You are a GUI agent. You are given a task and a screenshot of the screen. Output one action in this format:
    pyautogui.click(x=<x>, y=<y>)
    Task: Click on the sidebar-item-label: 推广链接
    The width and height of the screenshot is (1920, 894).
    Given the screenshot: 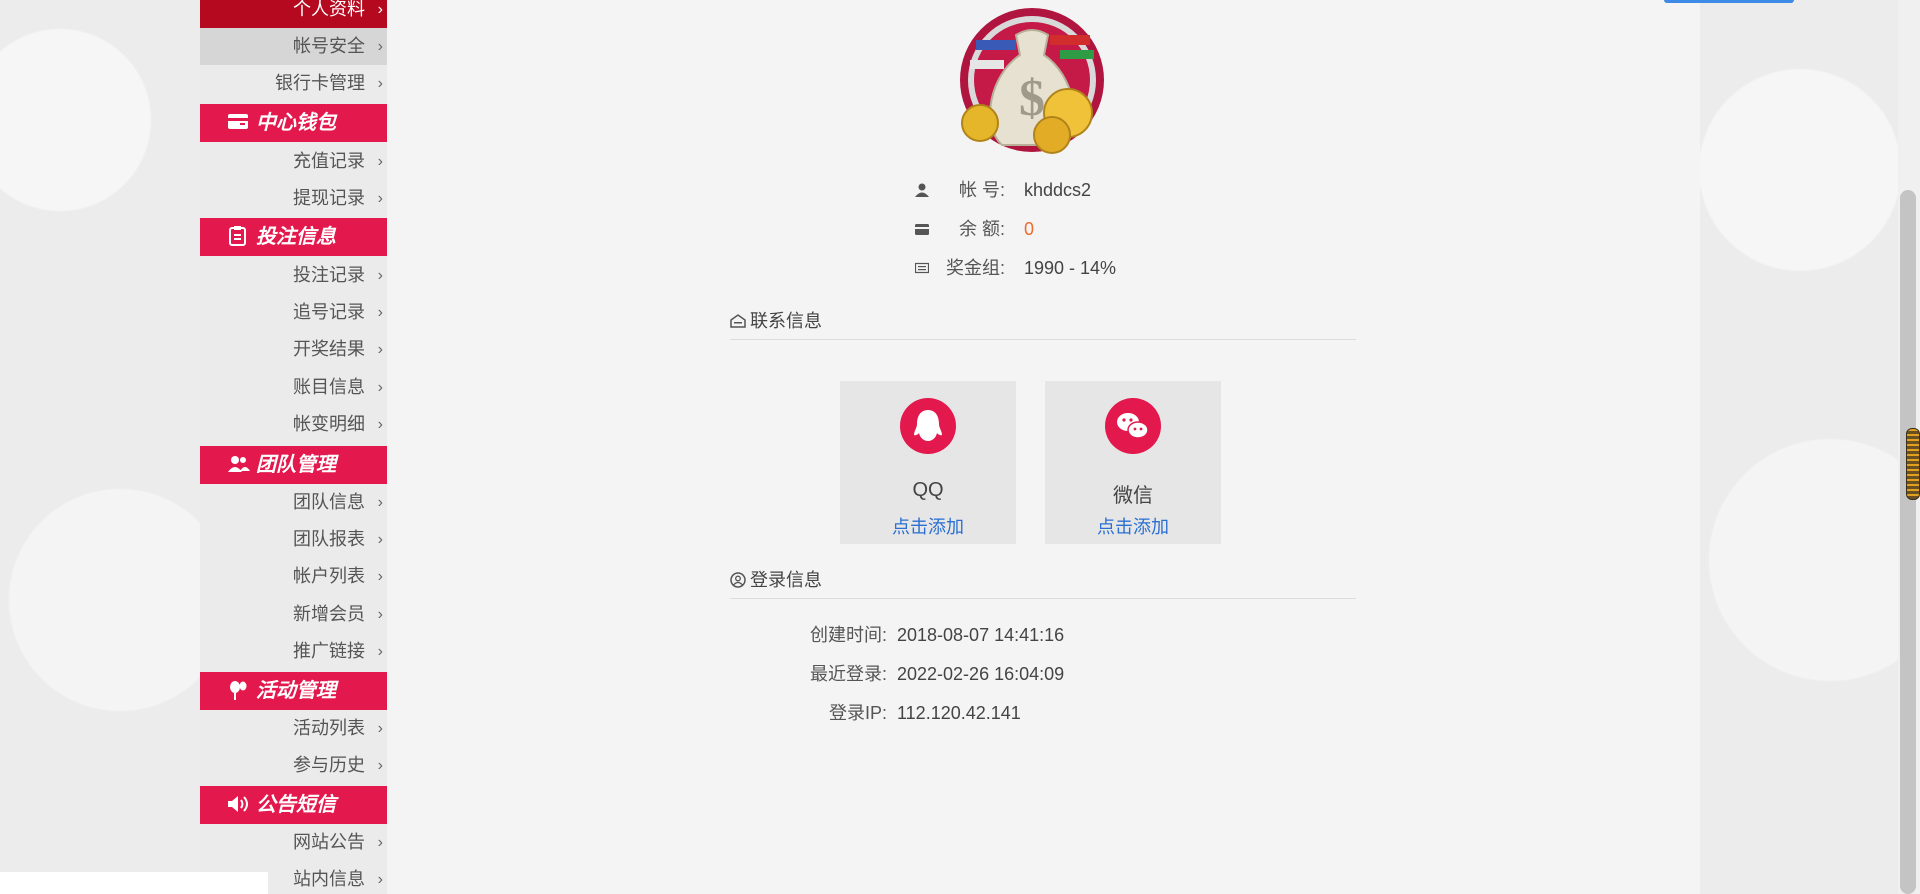 What is the action you would take?
    pyautogui.click(x=329, y=651)
    